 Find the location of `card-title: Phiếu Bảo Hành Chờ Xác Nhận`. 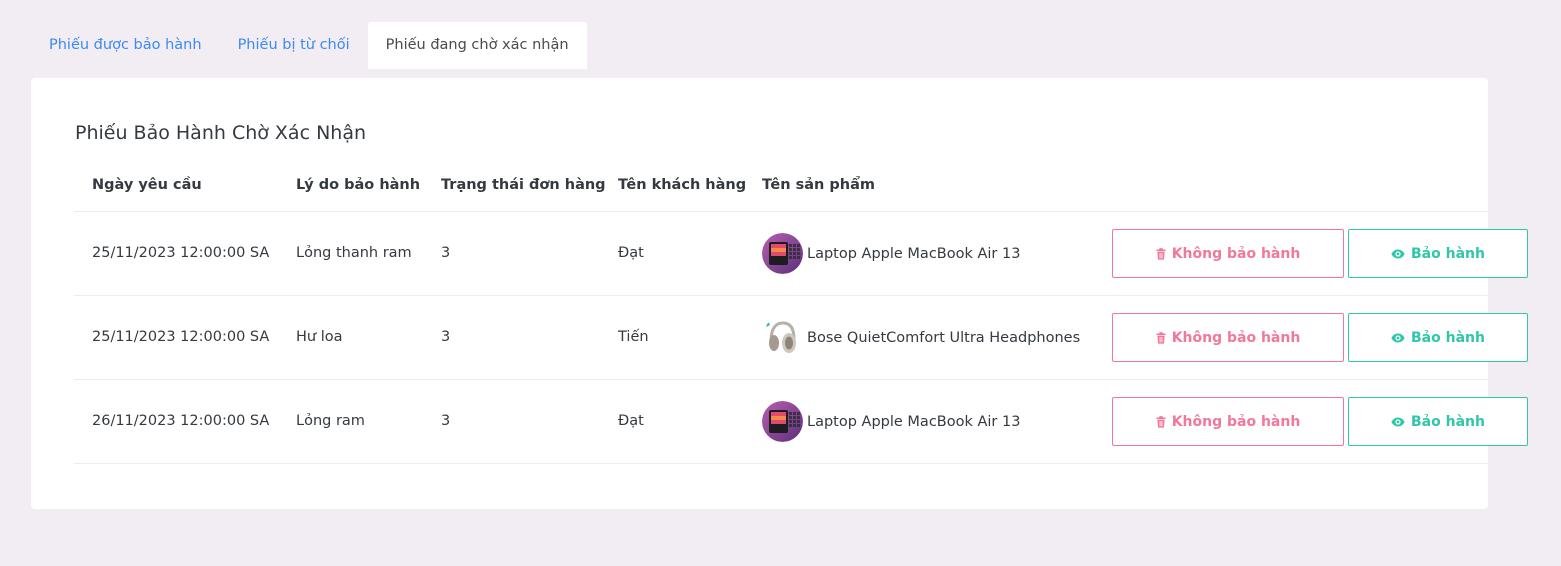

card-title: Phiếu Bảo Hành Chờ Xác Nhận is located at coordinates (221, 133).